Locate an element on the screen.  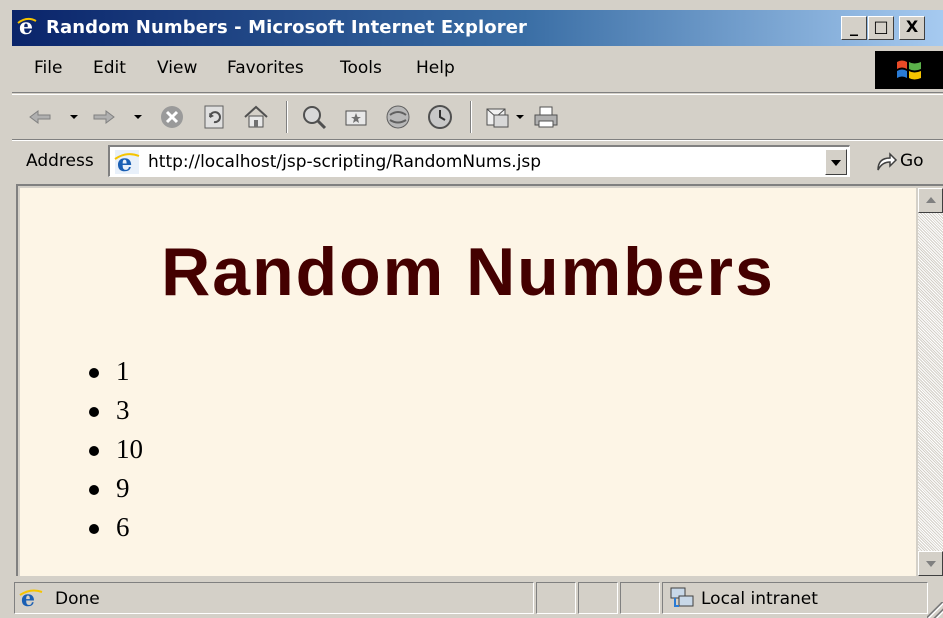
list-item-text: 6 is located at coordinates (123, 527).